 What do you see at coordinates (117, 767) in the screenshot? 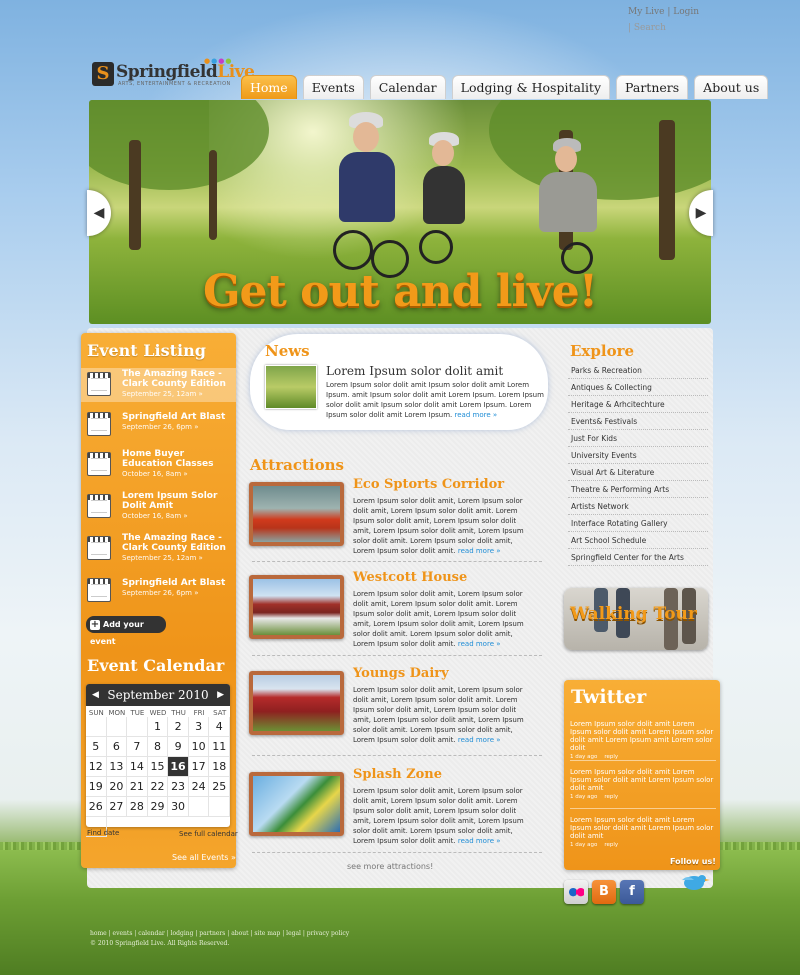
I see `calendar-day: 13` at bounding box center [117, 767].